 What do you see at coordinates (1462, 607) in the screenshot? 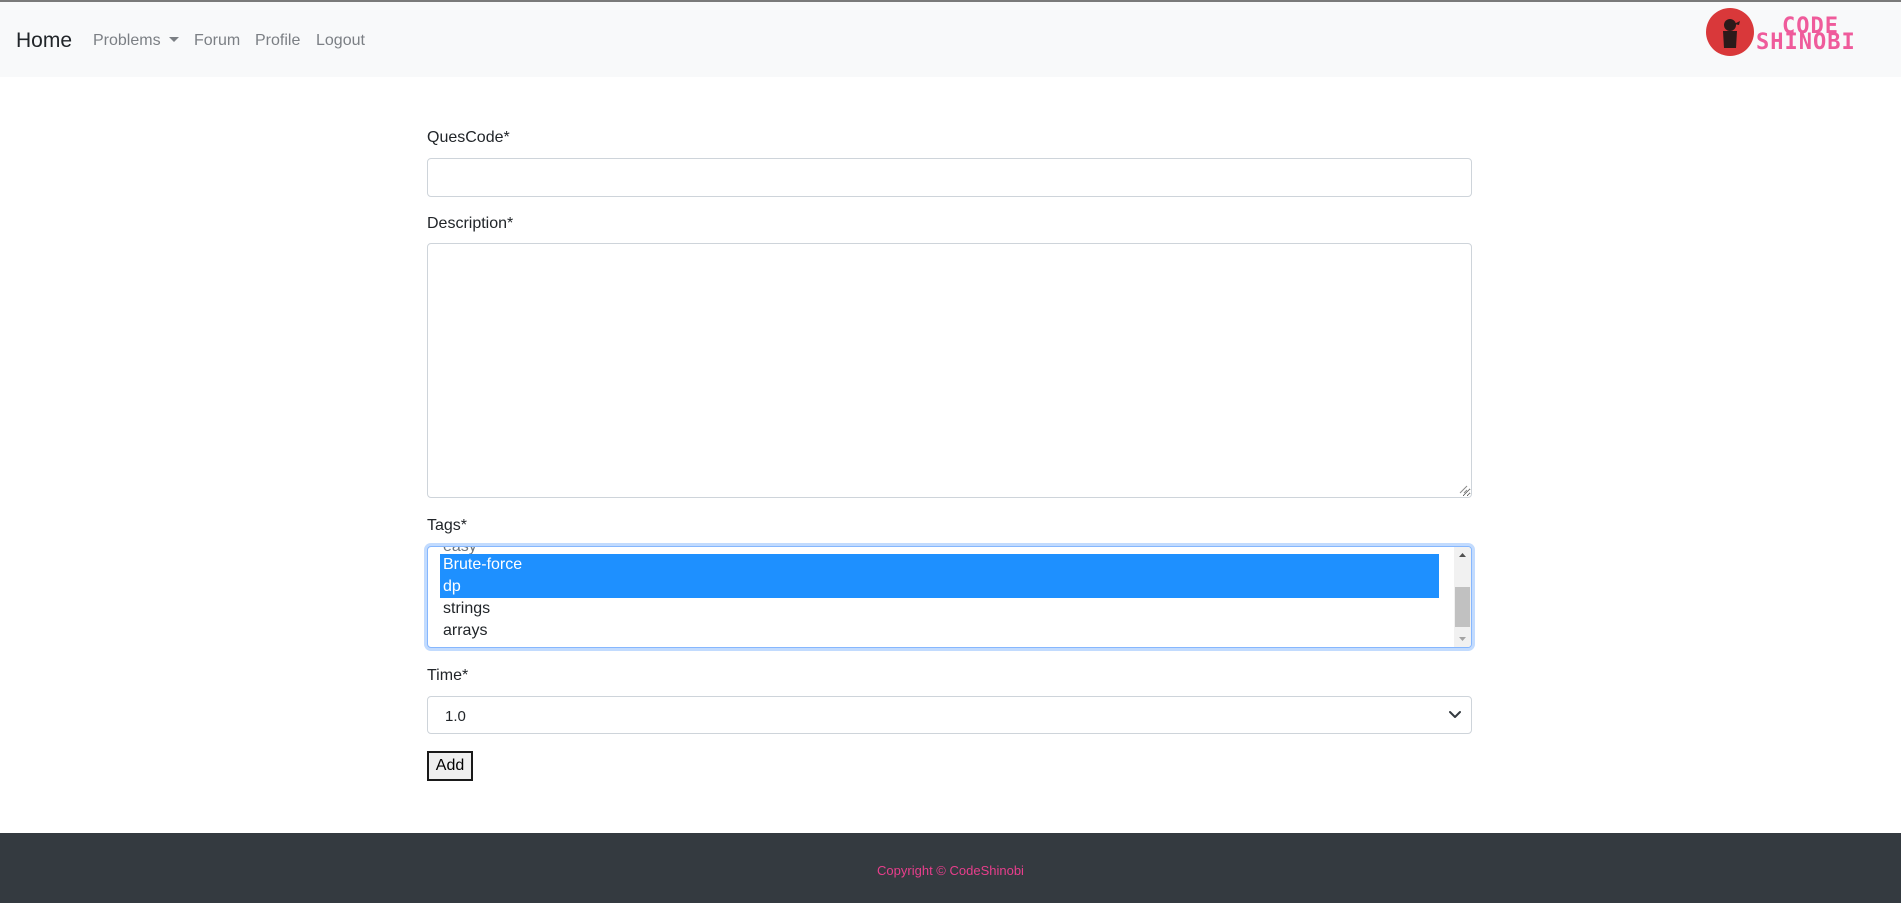
I see `scrollbar-thumb` at bounding box center [1462, 607].